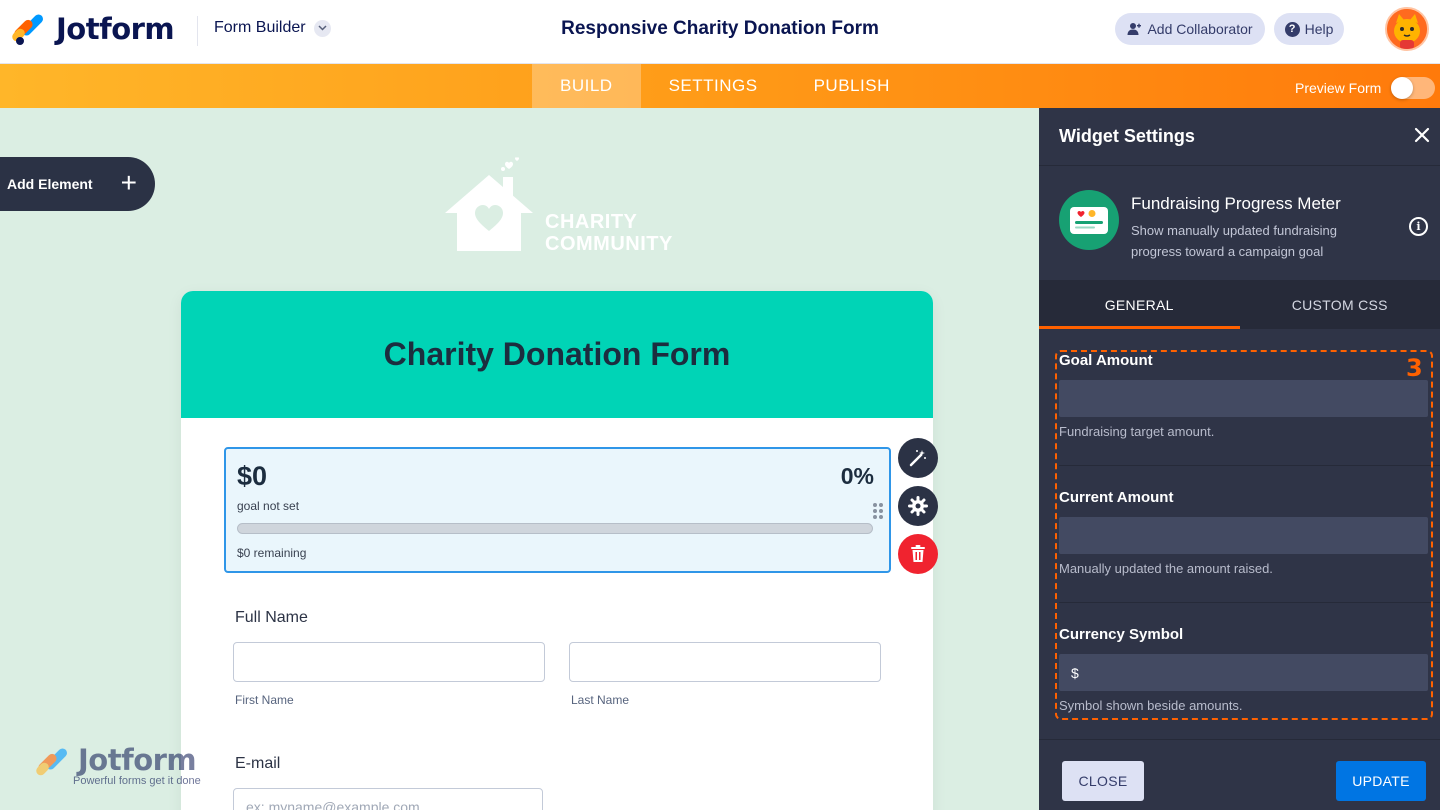 This screenshot has height=810, width=1440. I want to click on drag-handle-icon, so click(878, 511).